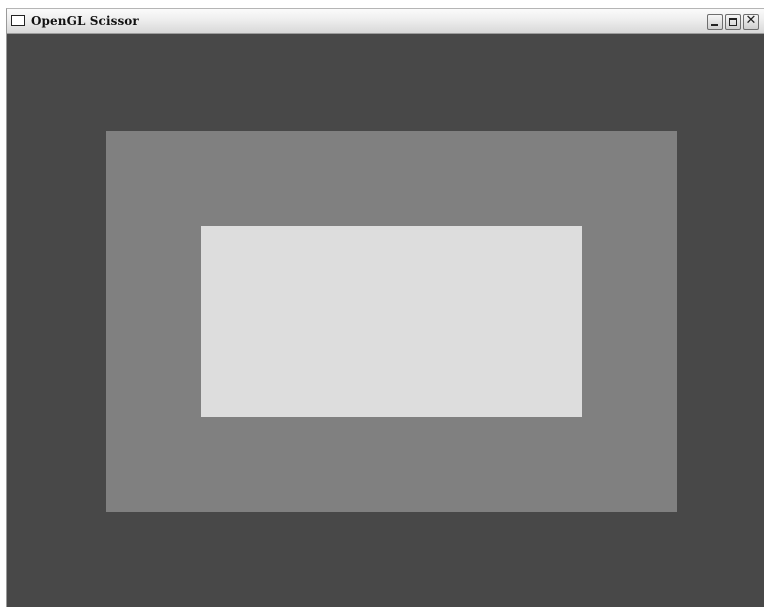 The height and width of the screenshot is (607, 764). I want to click on title-bar: OpenGL Scissor ✕, so click(385, 21).